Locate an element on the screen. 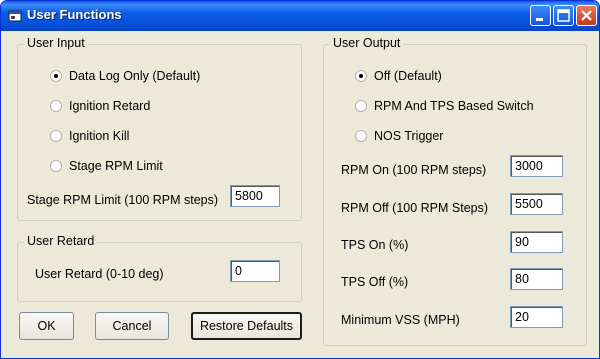  minimum-vss-label: Minimum VSS (MPH) is located at coordinates (400, 320).